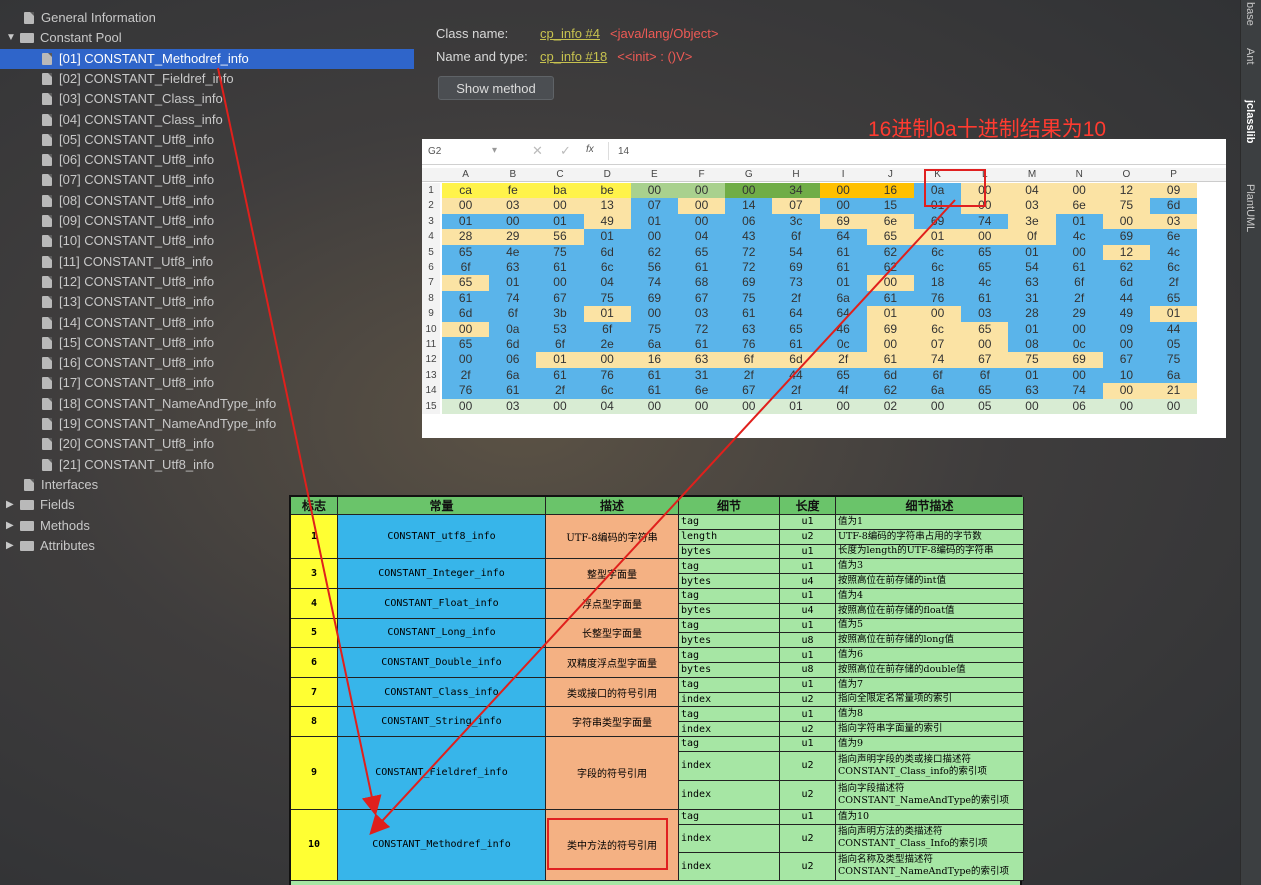  Describe the element at coordinates (1031, 175) in the screenshot. I see `column-header: M` at that location.